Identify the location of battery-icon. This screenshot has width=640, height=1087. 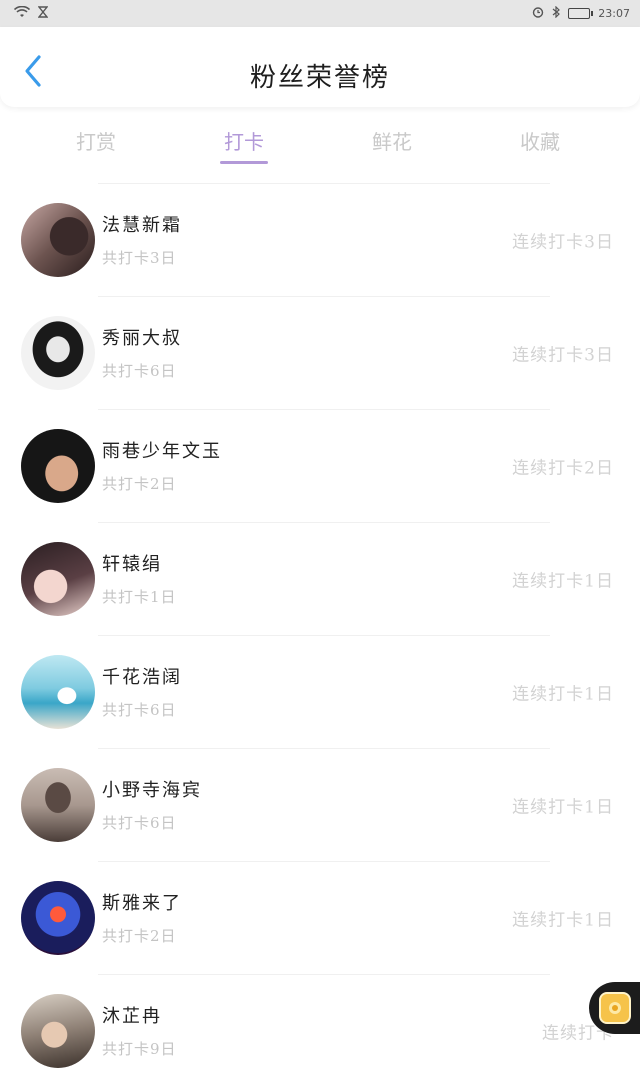
(581, 13).